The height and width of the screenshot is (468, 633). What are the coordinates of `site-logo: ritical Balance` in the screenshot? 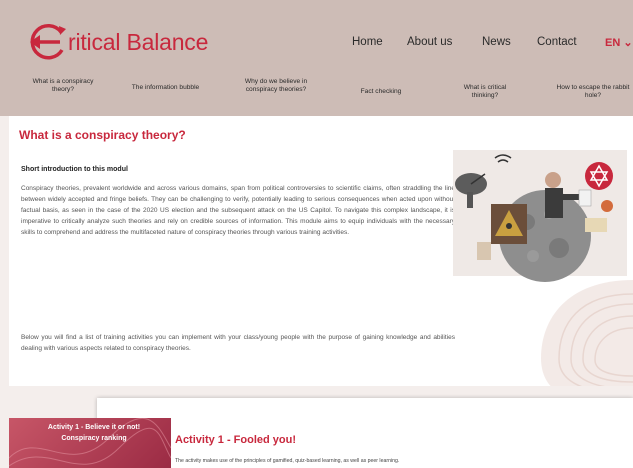 It's located at (117, 42).